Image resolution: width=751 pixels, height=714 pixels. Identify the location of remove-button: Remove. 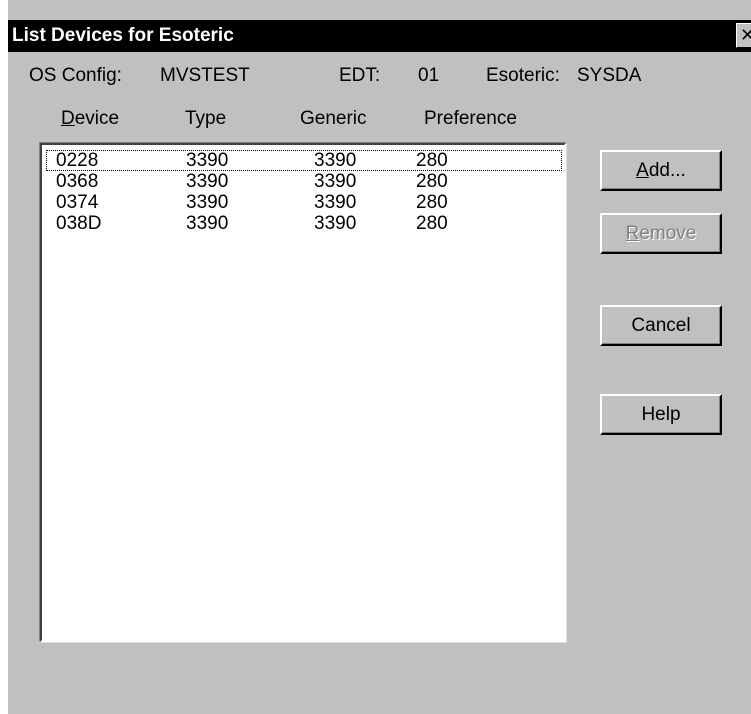
(661, 233).